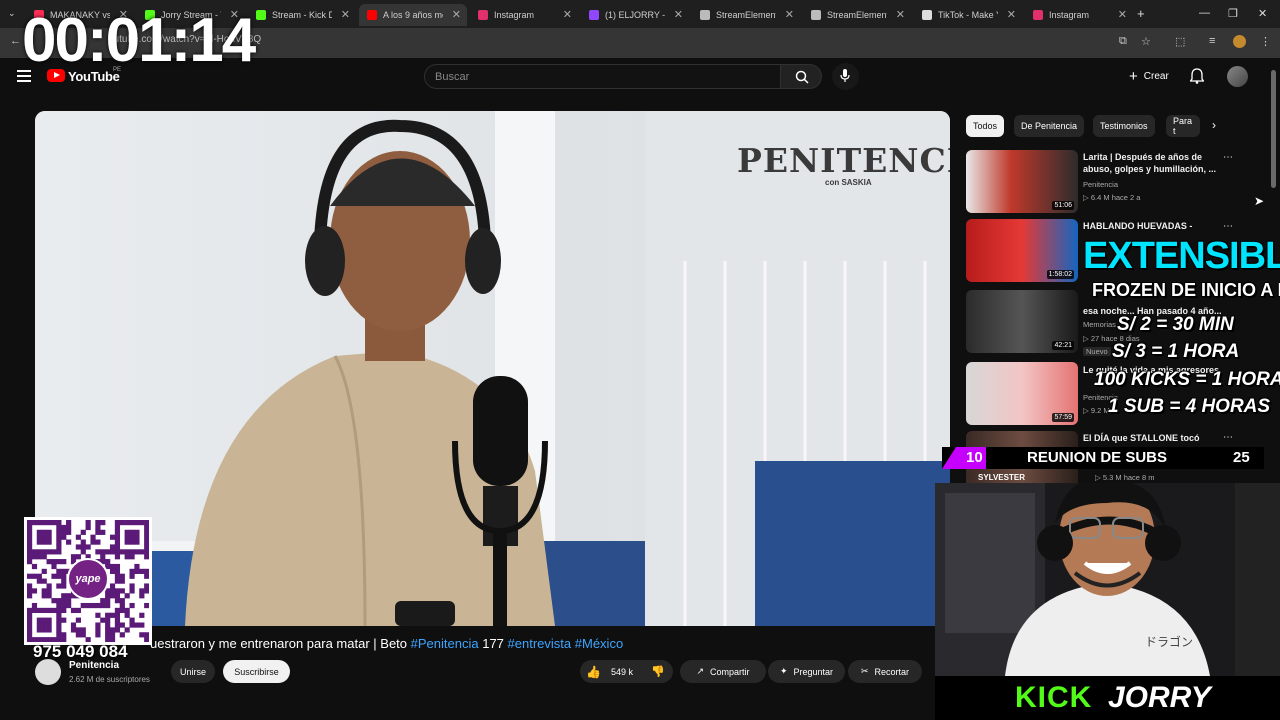  Describe the element at coordinates (1100, 184) in the screenshot. I see `related-channel: Penitencia` at that location.